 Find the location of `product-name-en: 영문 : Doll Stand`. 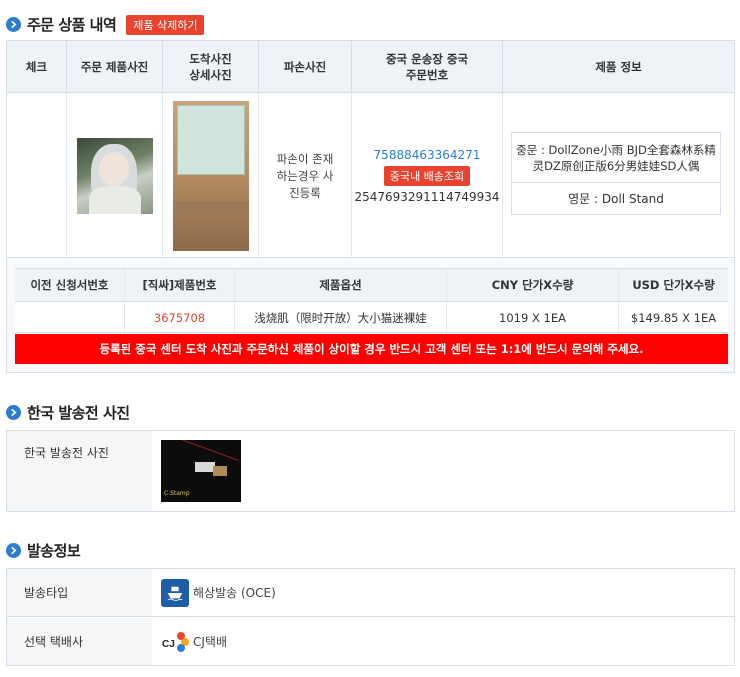

product-name-en: 영문 : Doll Stand is located at coordinates (616, 199).